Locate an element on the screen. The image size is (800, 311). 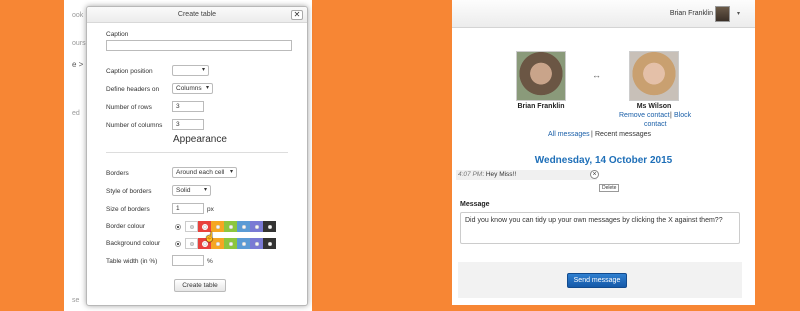
dialog-header: Create table ✕ is located at coordinates (197, 15).